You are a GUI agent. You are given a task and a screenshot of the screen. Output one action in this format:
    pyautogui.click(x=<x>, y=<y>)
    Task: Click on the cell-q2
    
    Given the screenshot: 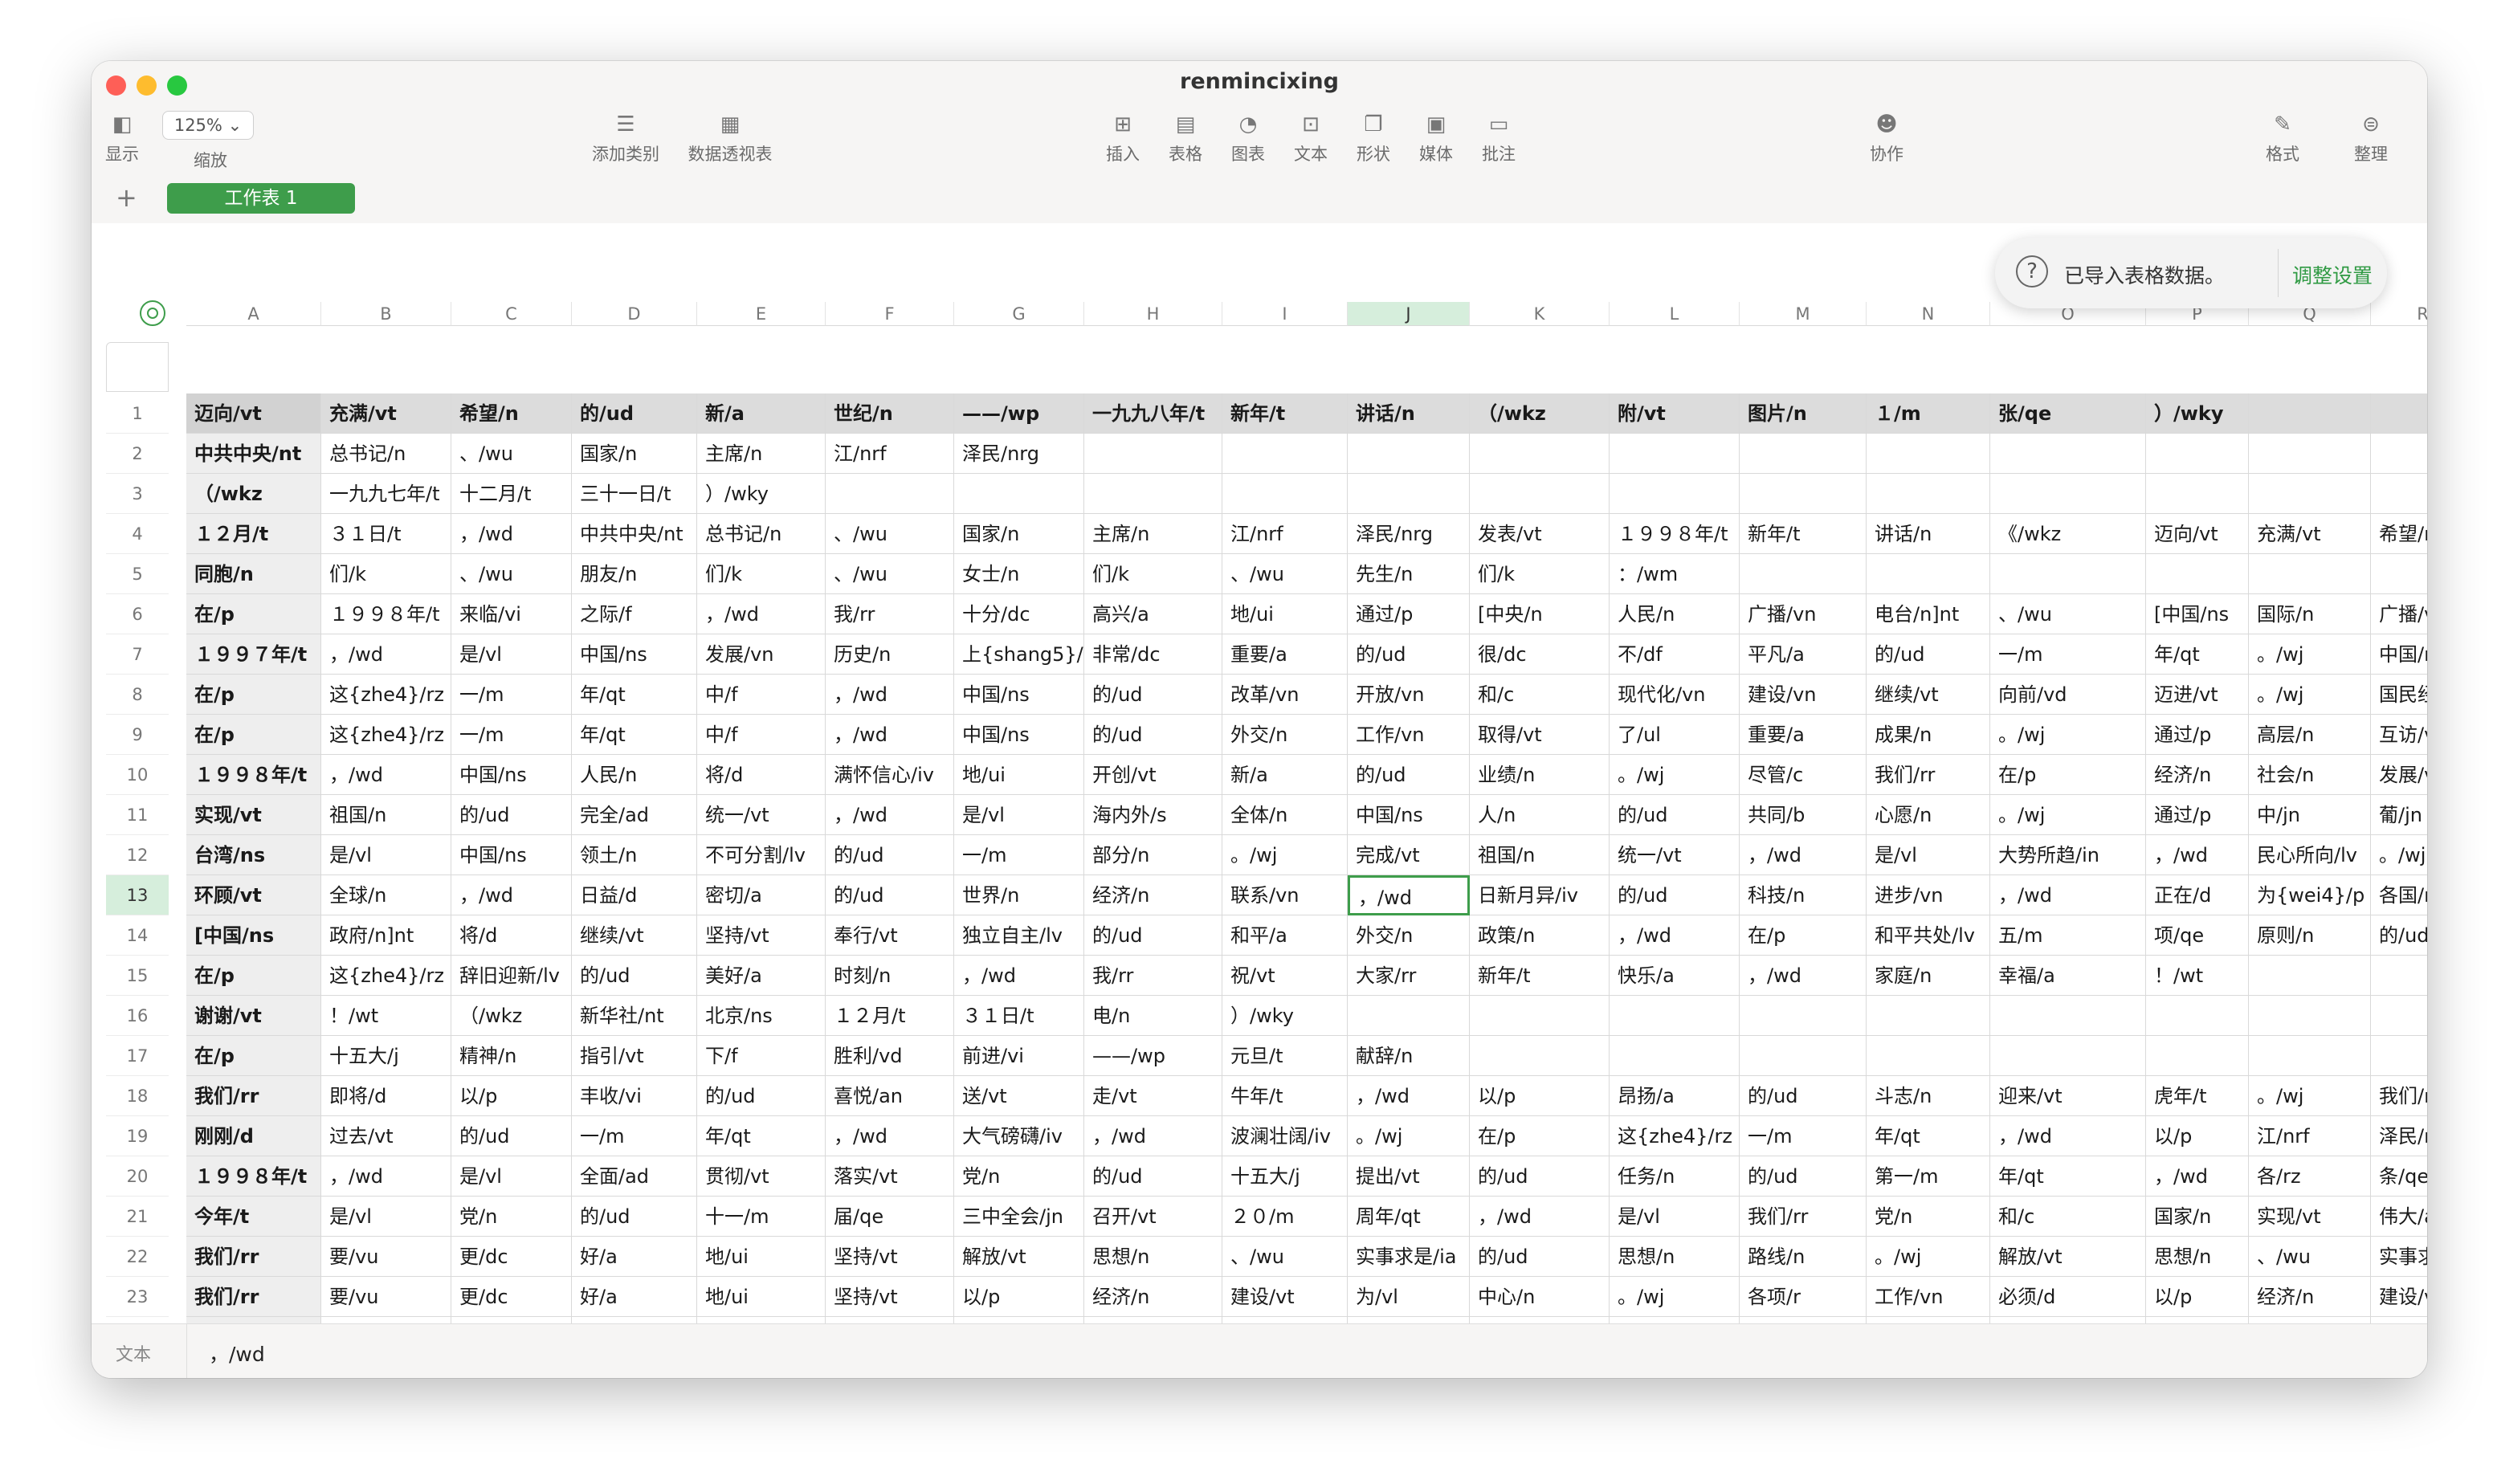 What is the action you would take?
    pyautogui.click(x=2310, y=454)
    